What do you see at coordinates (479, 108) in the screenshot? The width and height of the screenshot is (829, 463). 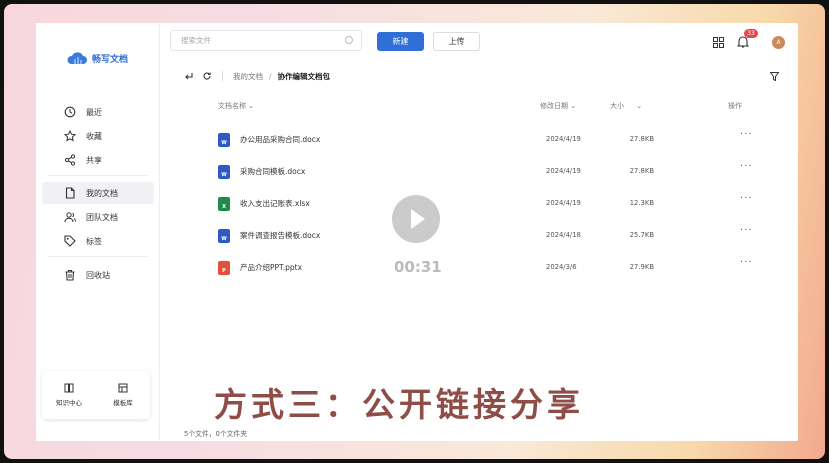 I see `table-header: 文档名称 ⌄ 修改日期 ⌄ 大小 ⌄ 操作` at bounding box center [479, 108].